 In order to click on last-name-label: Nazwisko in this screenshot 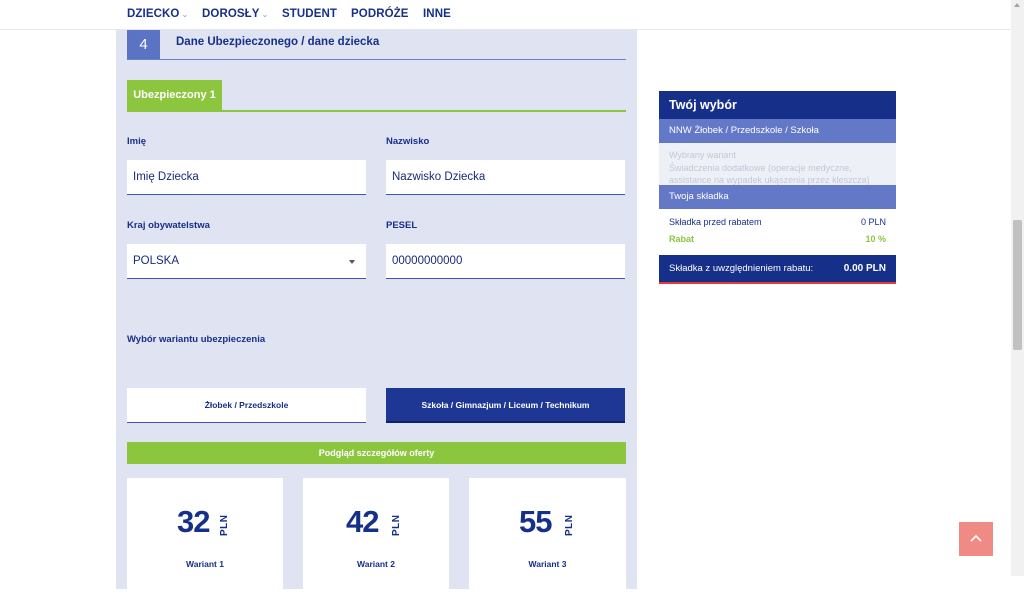, I will do `click(408, 141)`.